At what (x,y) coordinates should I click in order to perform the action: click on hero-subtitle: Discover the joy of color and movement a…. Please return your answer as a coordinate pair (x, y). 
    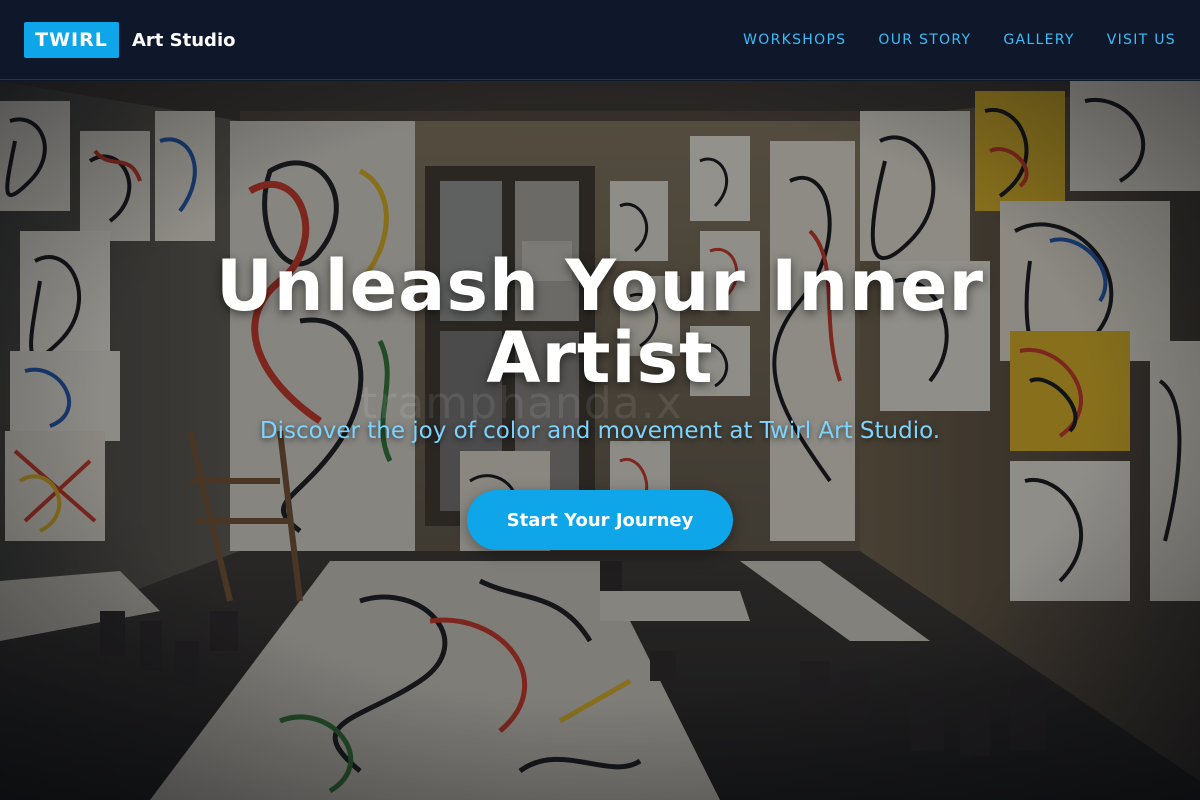
    Looking at the image, I should click on (600, 431).